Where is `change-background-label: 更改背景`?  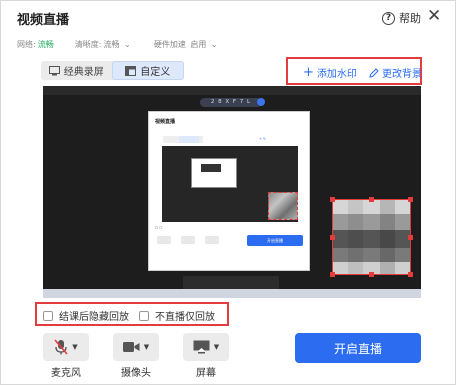 change-background-label: 更改背景 is located at coordinates (402, 74).